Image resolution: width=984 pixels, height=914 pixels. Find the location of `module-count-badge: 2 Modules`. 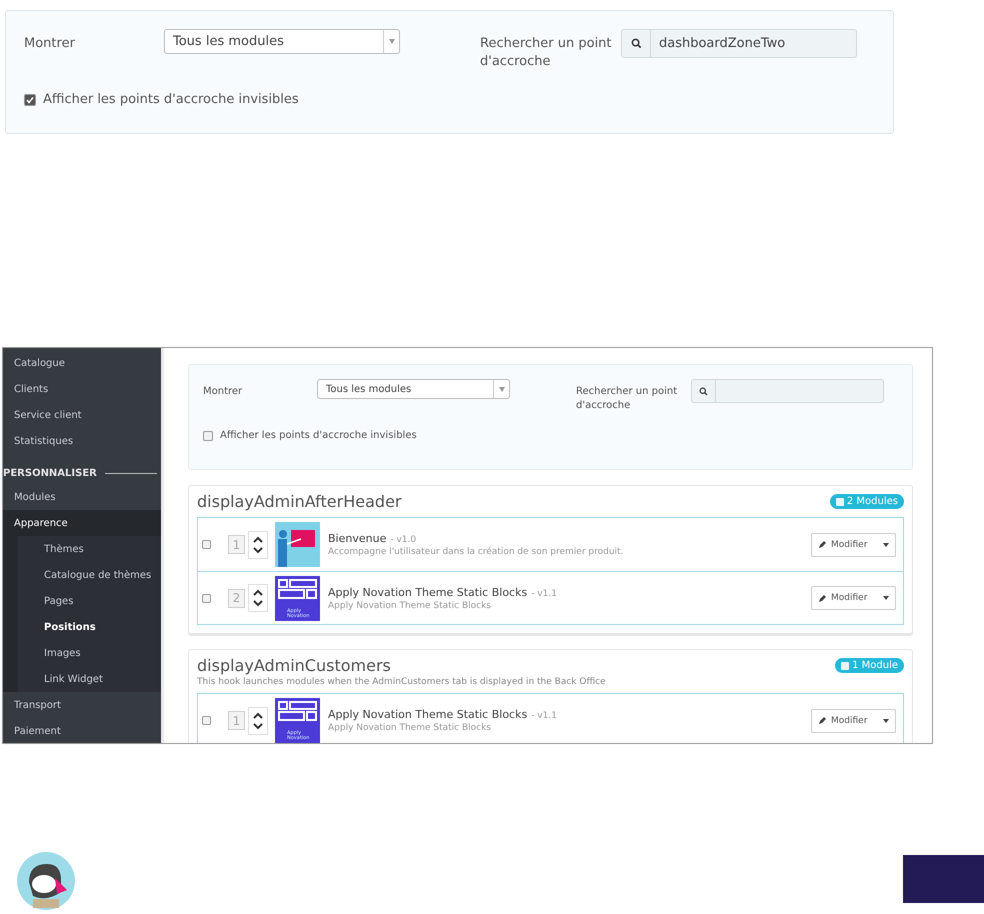

module-count-badge: 2 Modules is located at coordinates (867, 501).